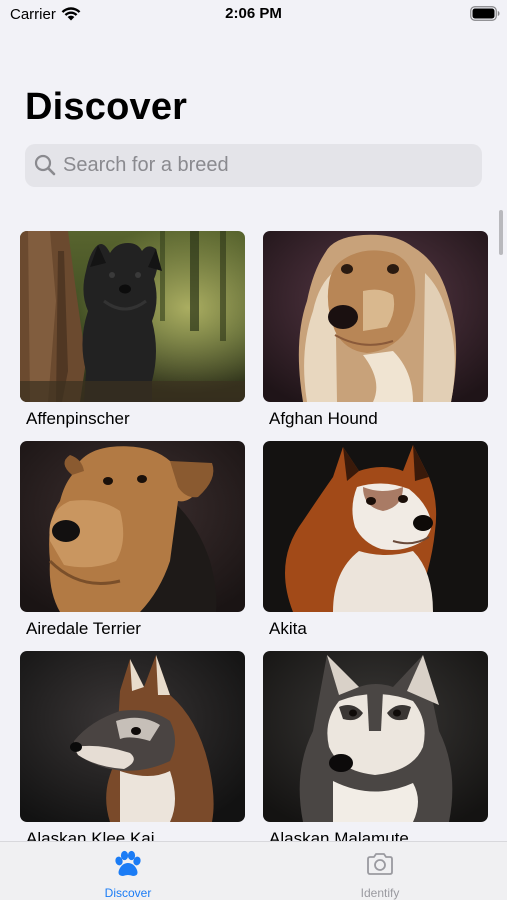 The width and height of the screenshot is (507, 900). I want to click on status-bar: Carrier 2:06 PM, so click(253, 15).